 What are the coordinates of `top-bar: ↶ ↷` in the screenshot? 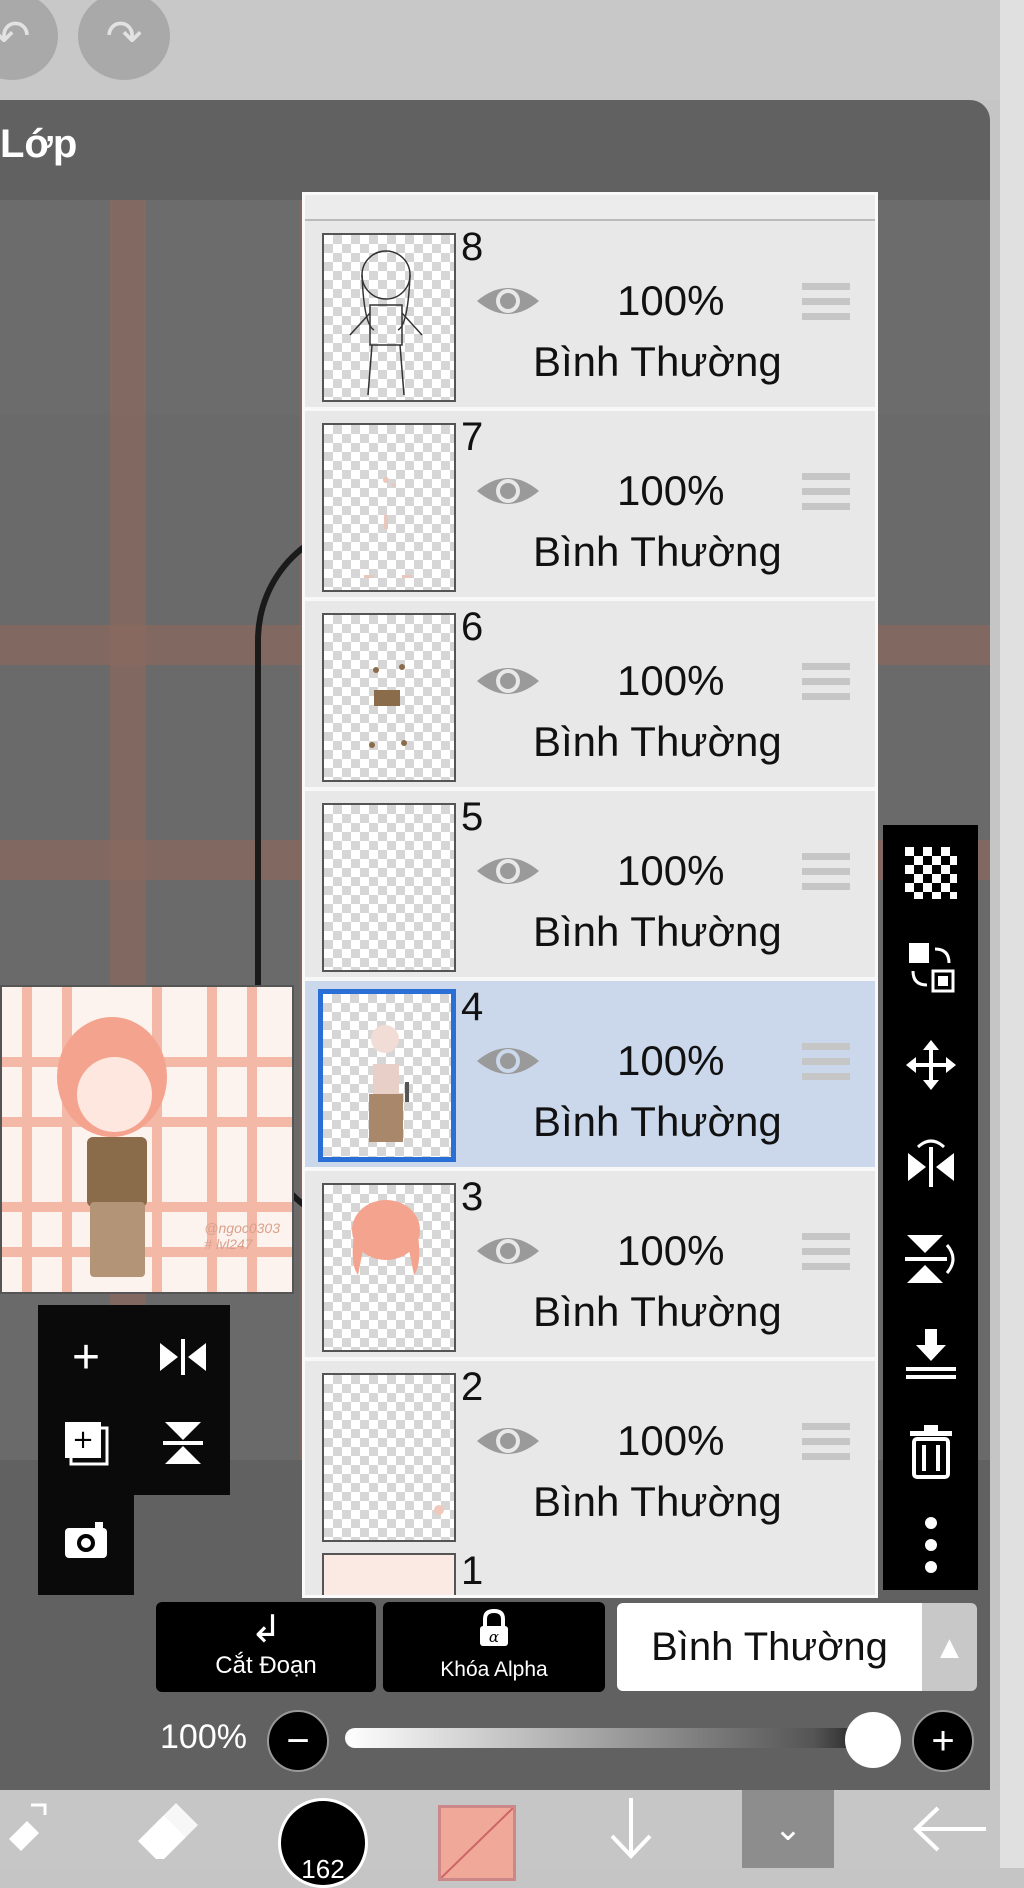 It's located at (500, 50).